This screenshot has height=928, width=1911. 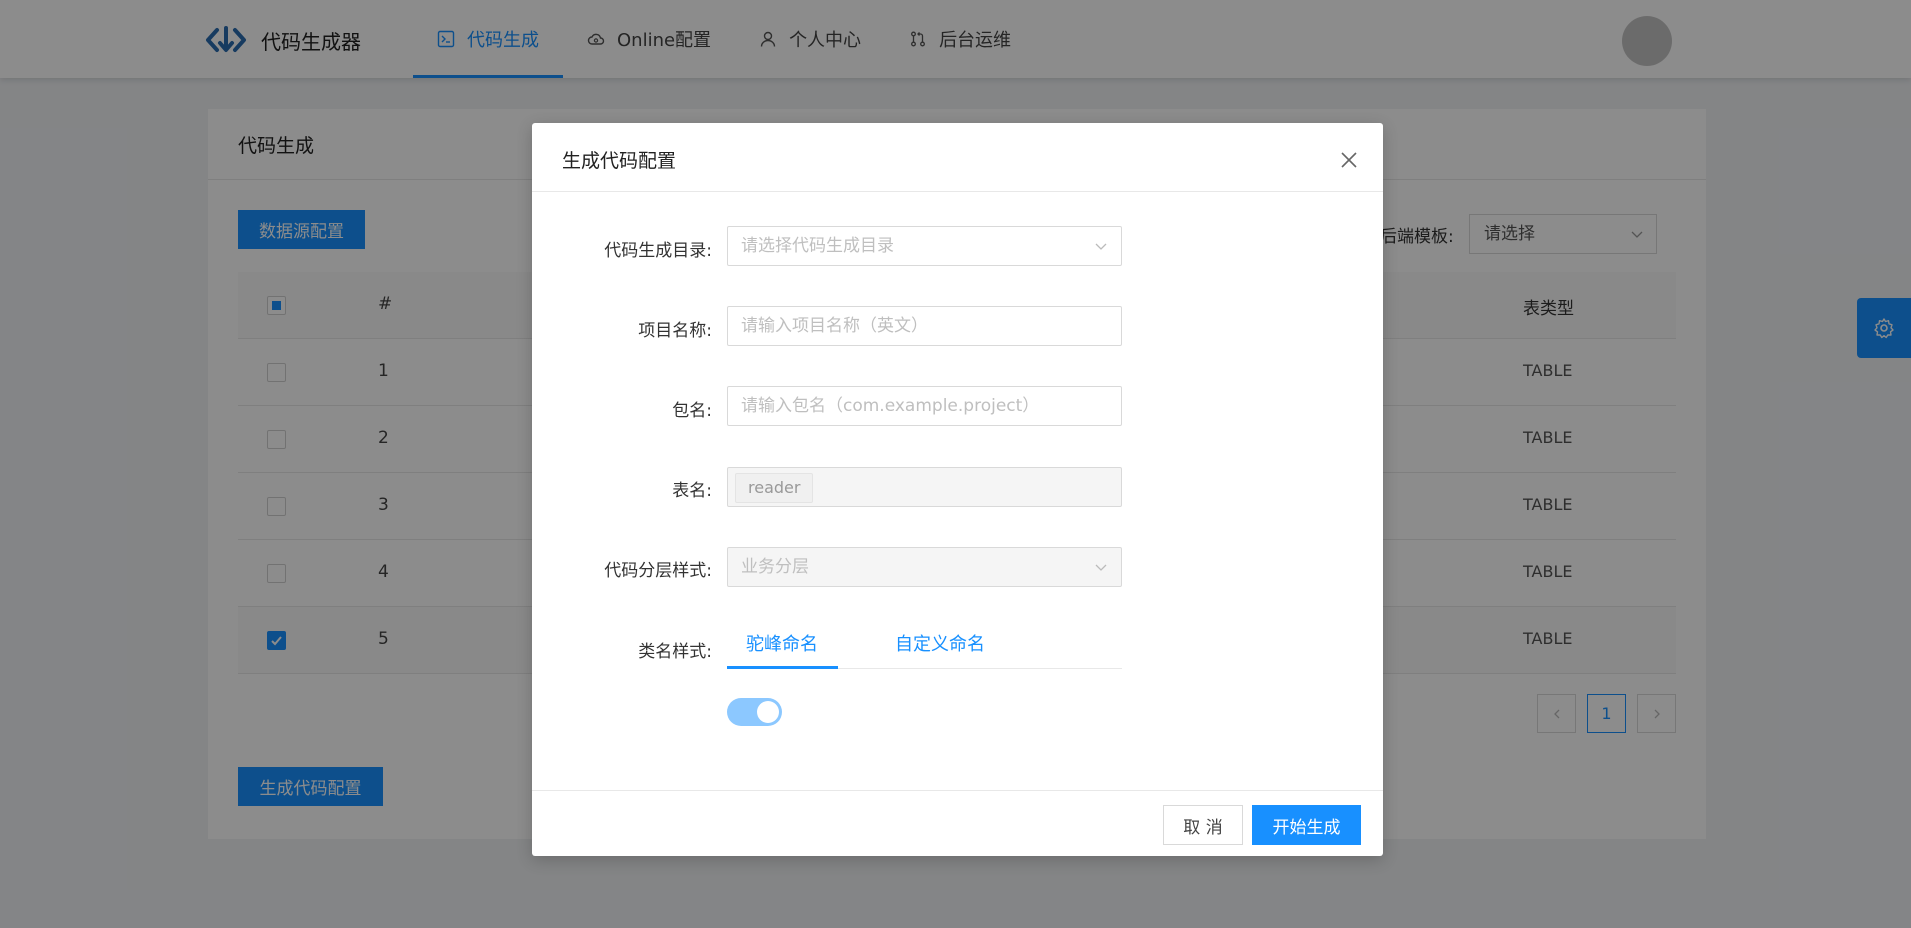 I want to click on package-placeholder: 请输入包名（com.example.project）, so click(x=890, y=406).